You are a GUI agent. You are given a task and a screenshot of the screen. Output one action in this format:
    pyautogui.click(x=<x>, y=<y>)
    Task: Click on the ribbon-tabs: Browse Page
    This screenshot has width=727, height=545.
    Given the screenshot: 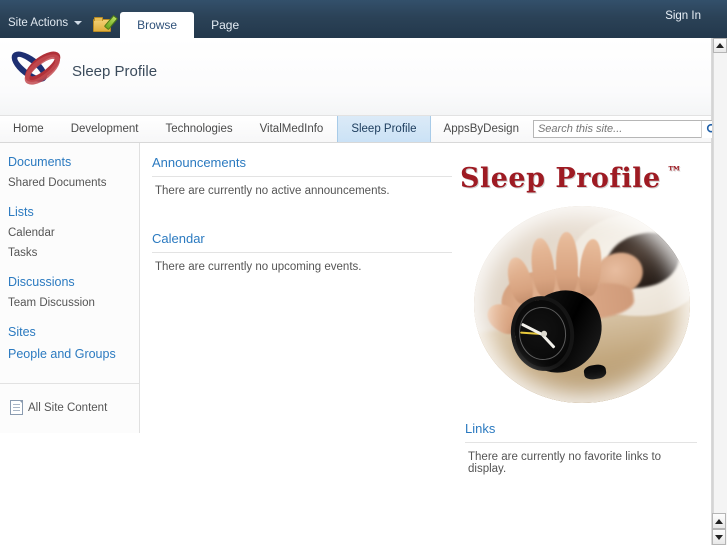 What is the action you would take?
    pyautogui.click(x=188, y=19)
    